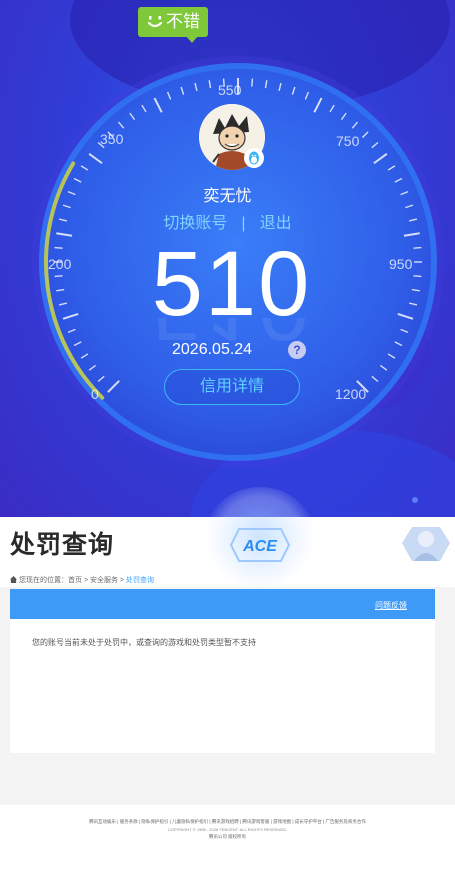 This screenshot has height=893, width=455. I want to click on ace-logo-text: ACE, so click(260, 546).